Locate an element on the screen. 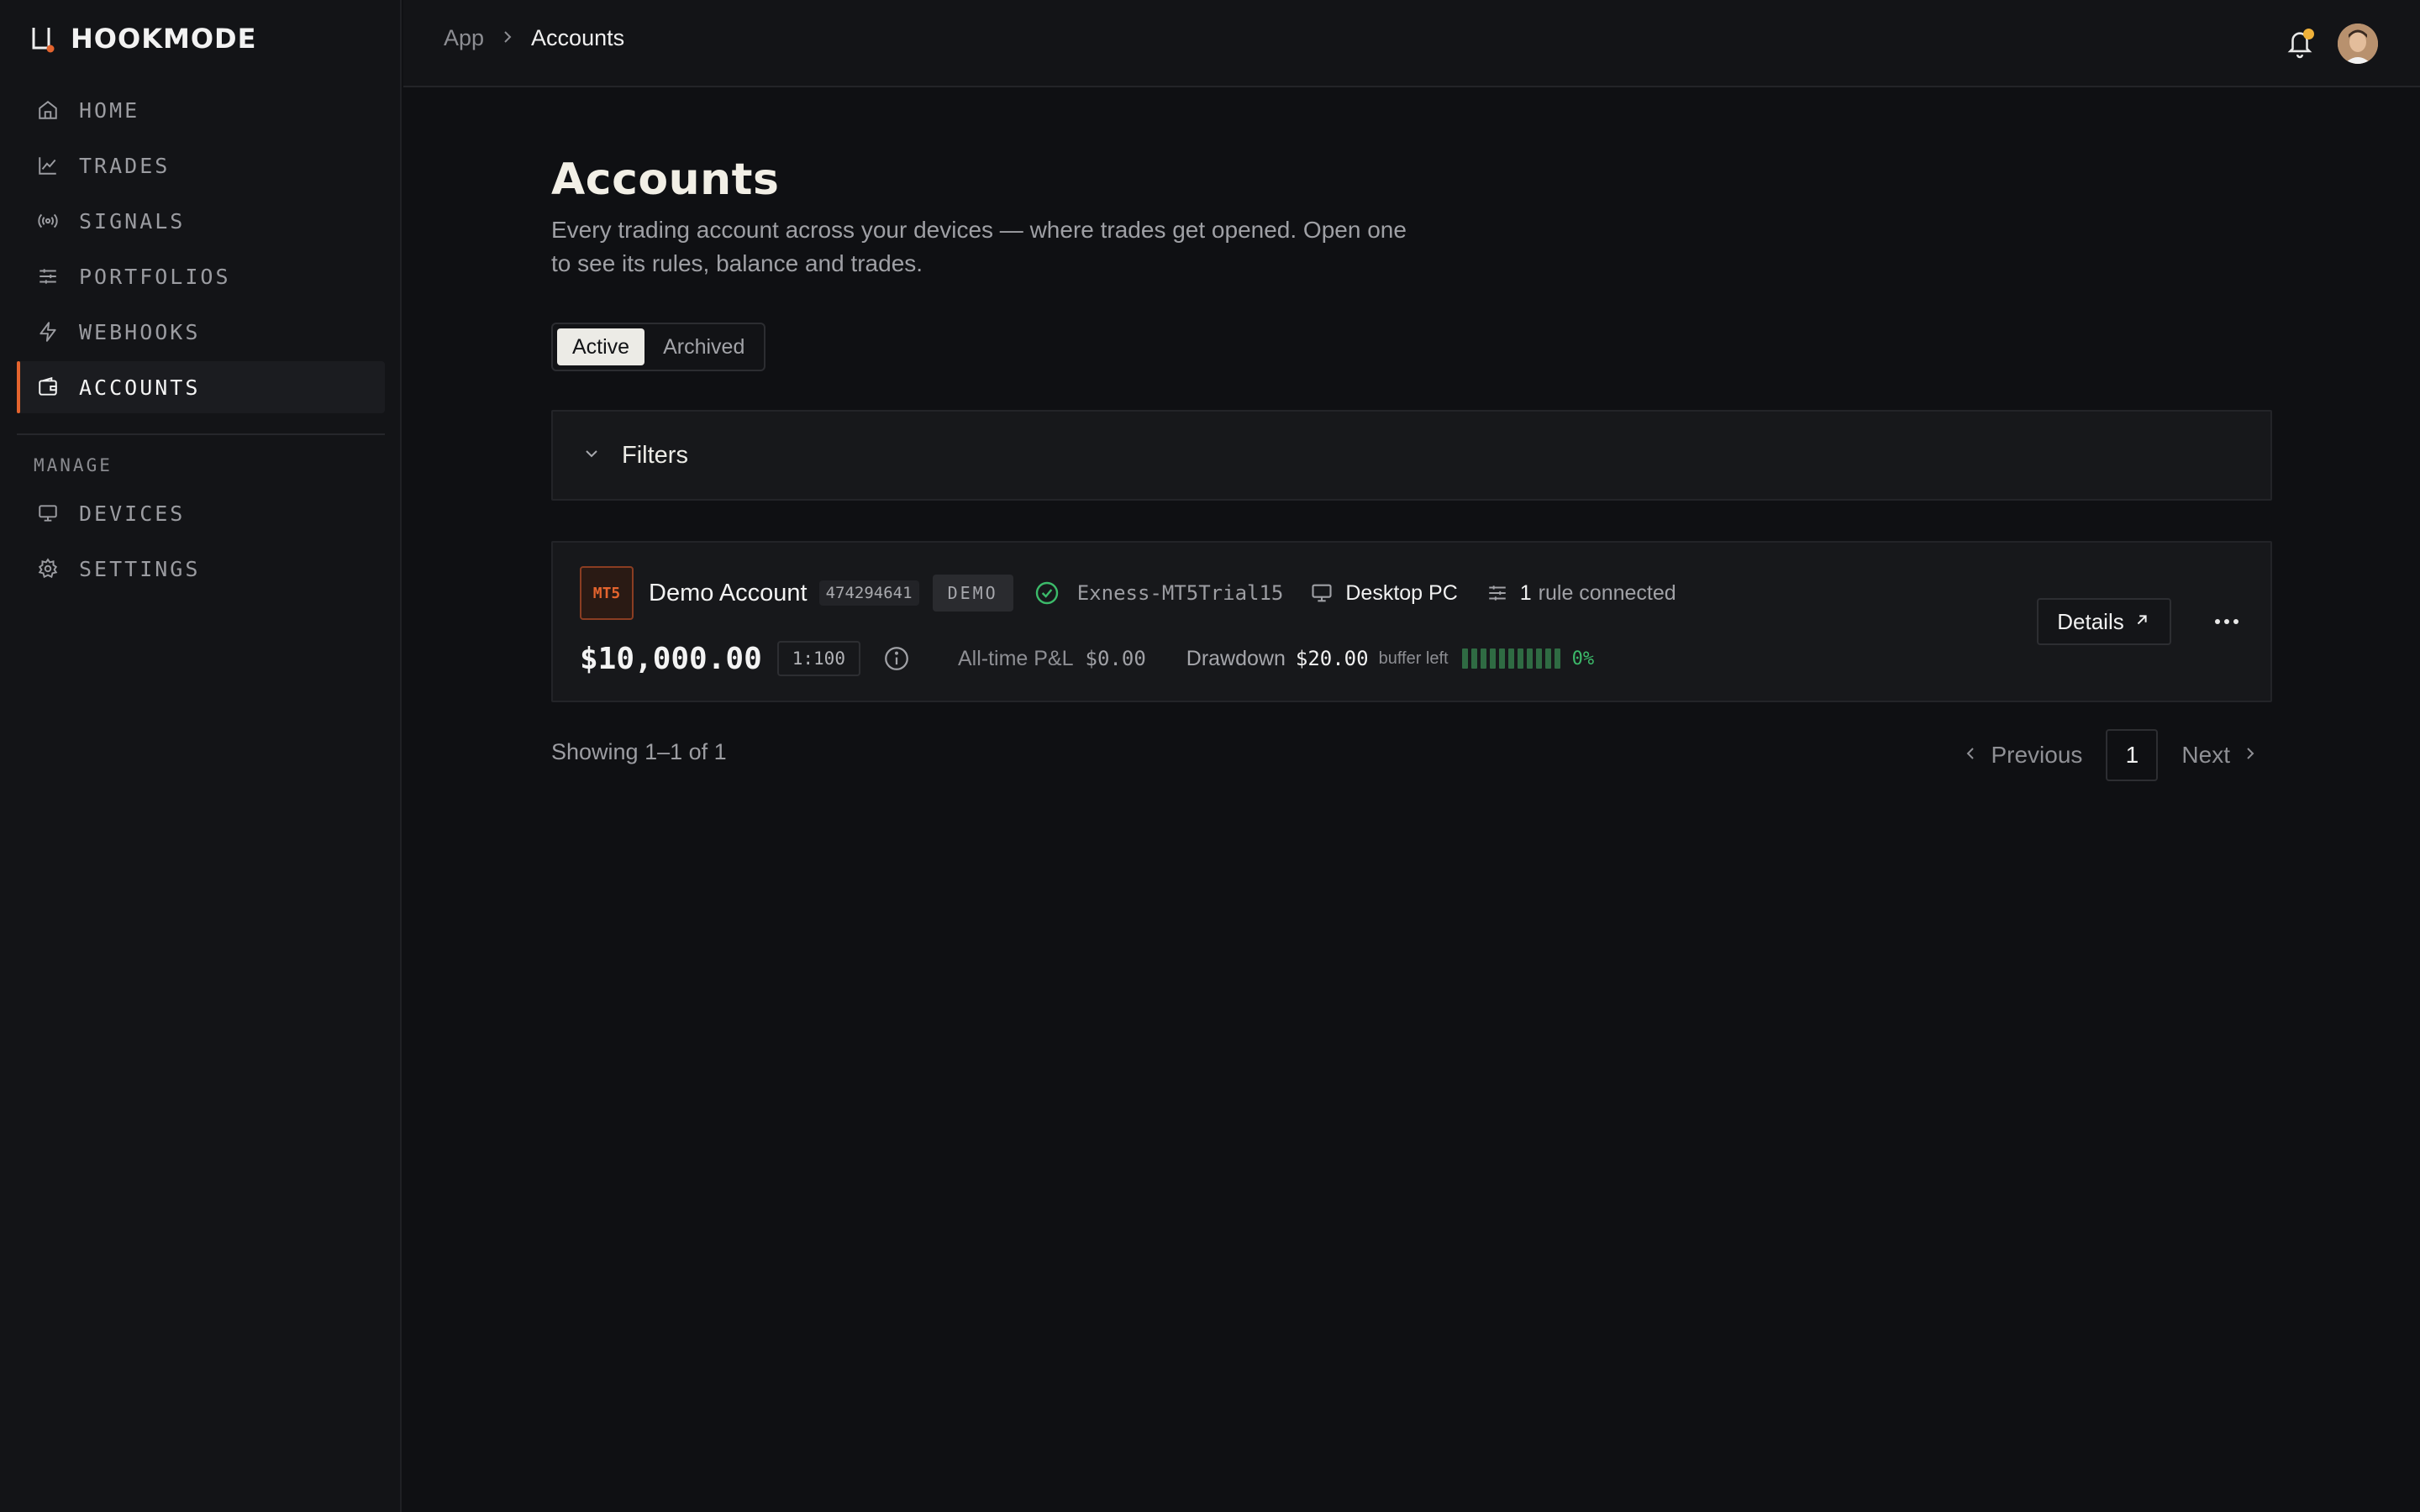 This screenshot has height=1512, width=2420. sidebar-item-home: HOME is located at coordinates (201, 110).